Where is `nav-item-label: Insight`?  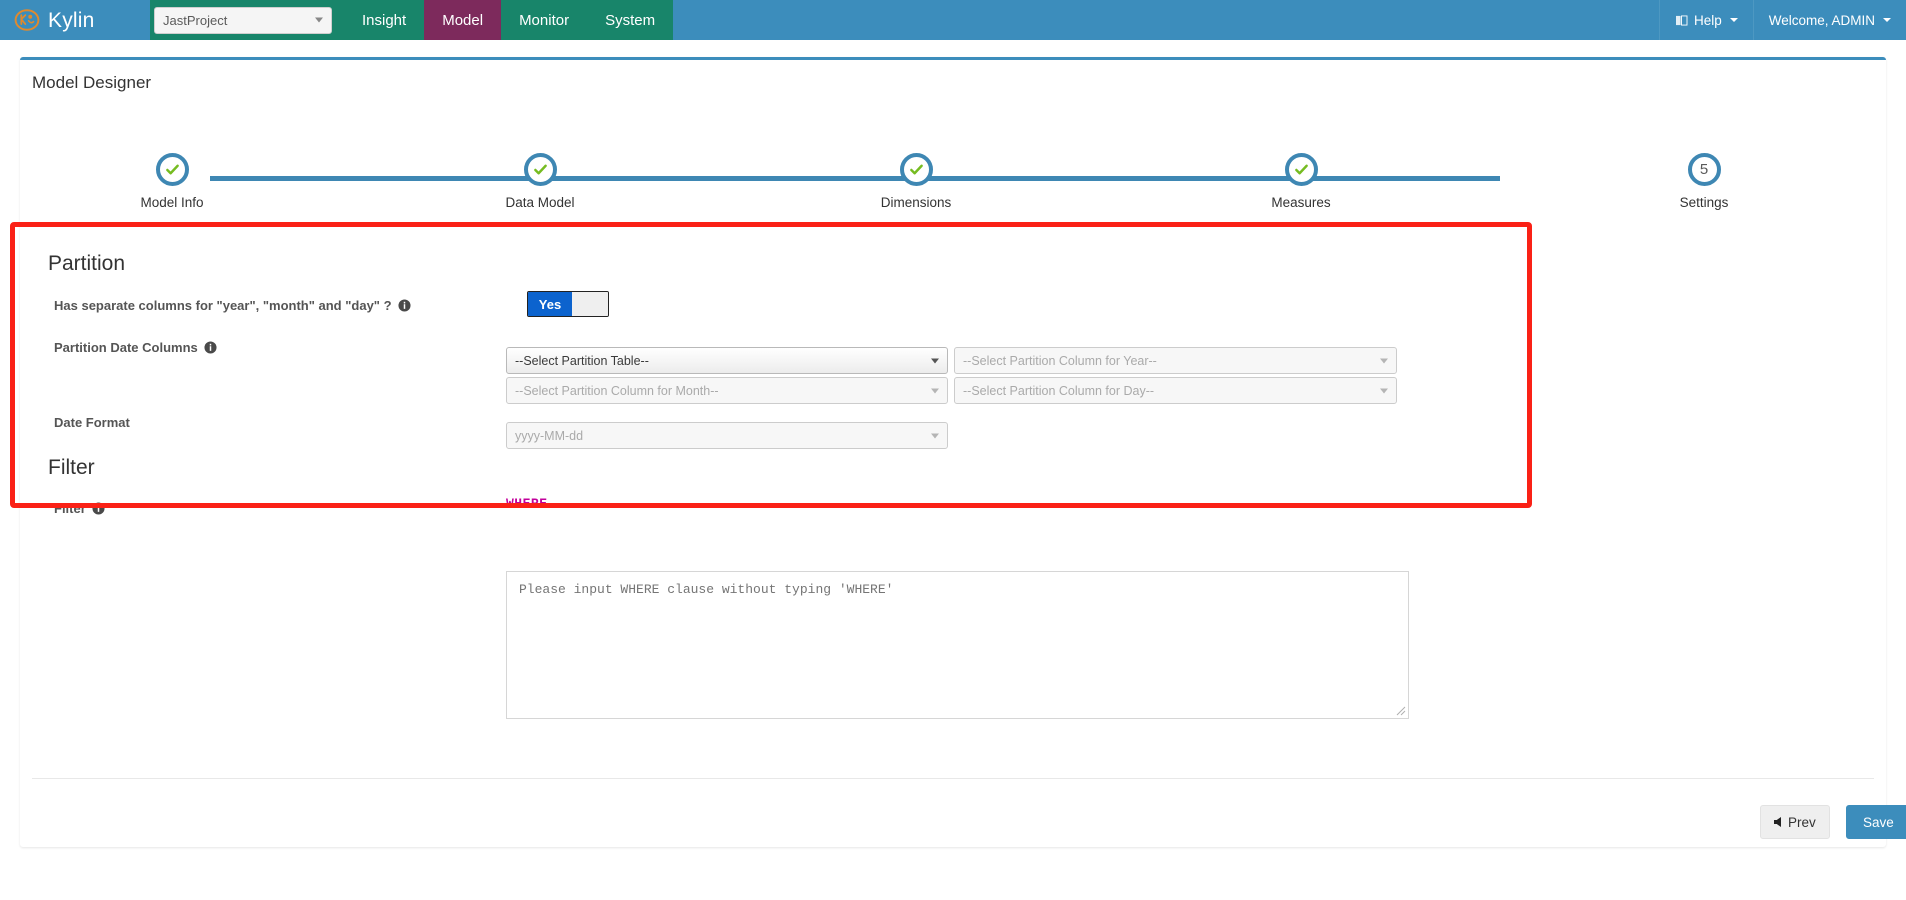
nav-item-label: Insight is located at coordinates (384, 20).